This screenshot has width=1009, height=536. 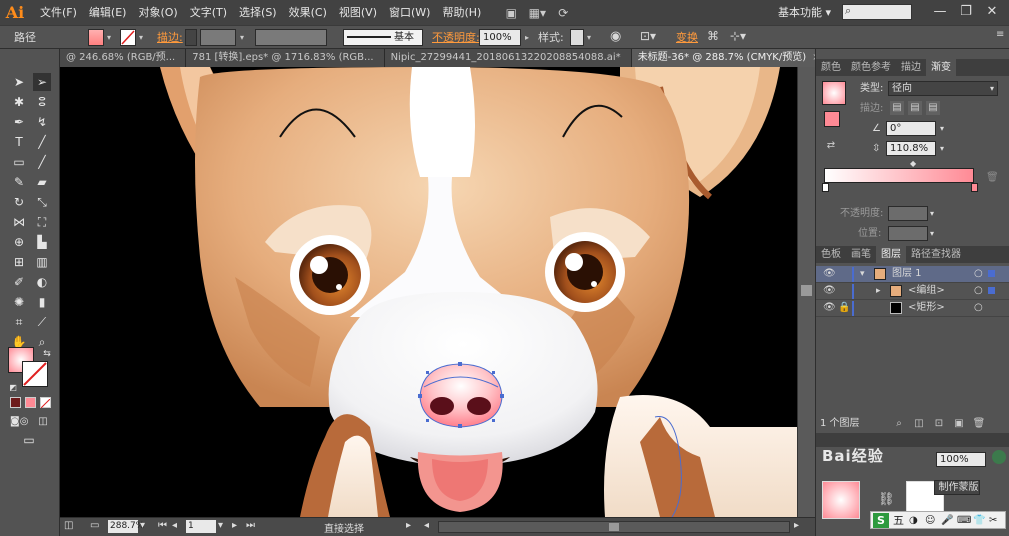 What do you see at coordinates (941, 67) in the screenshot?
I see `tab-gradient: 渐变` at bounding box center [941, 67].